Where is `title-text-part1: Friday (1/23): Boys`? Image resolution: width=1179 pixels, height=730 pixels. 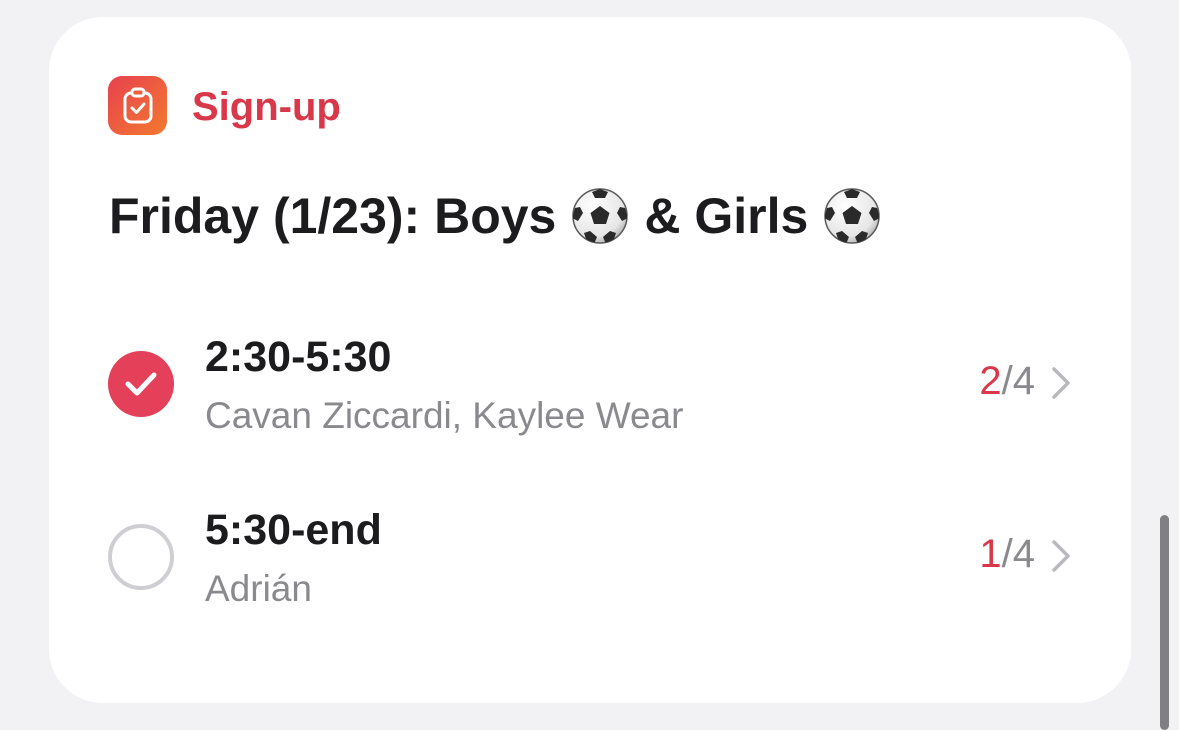 title-text-part1: Friday (1/23): Boys is located at coordinates (333, 216).